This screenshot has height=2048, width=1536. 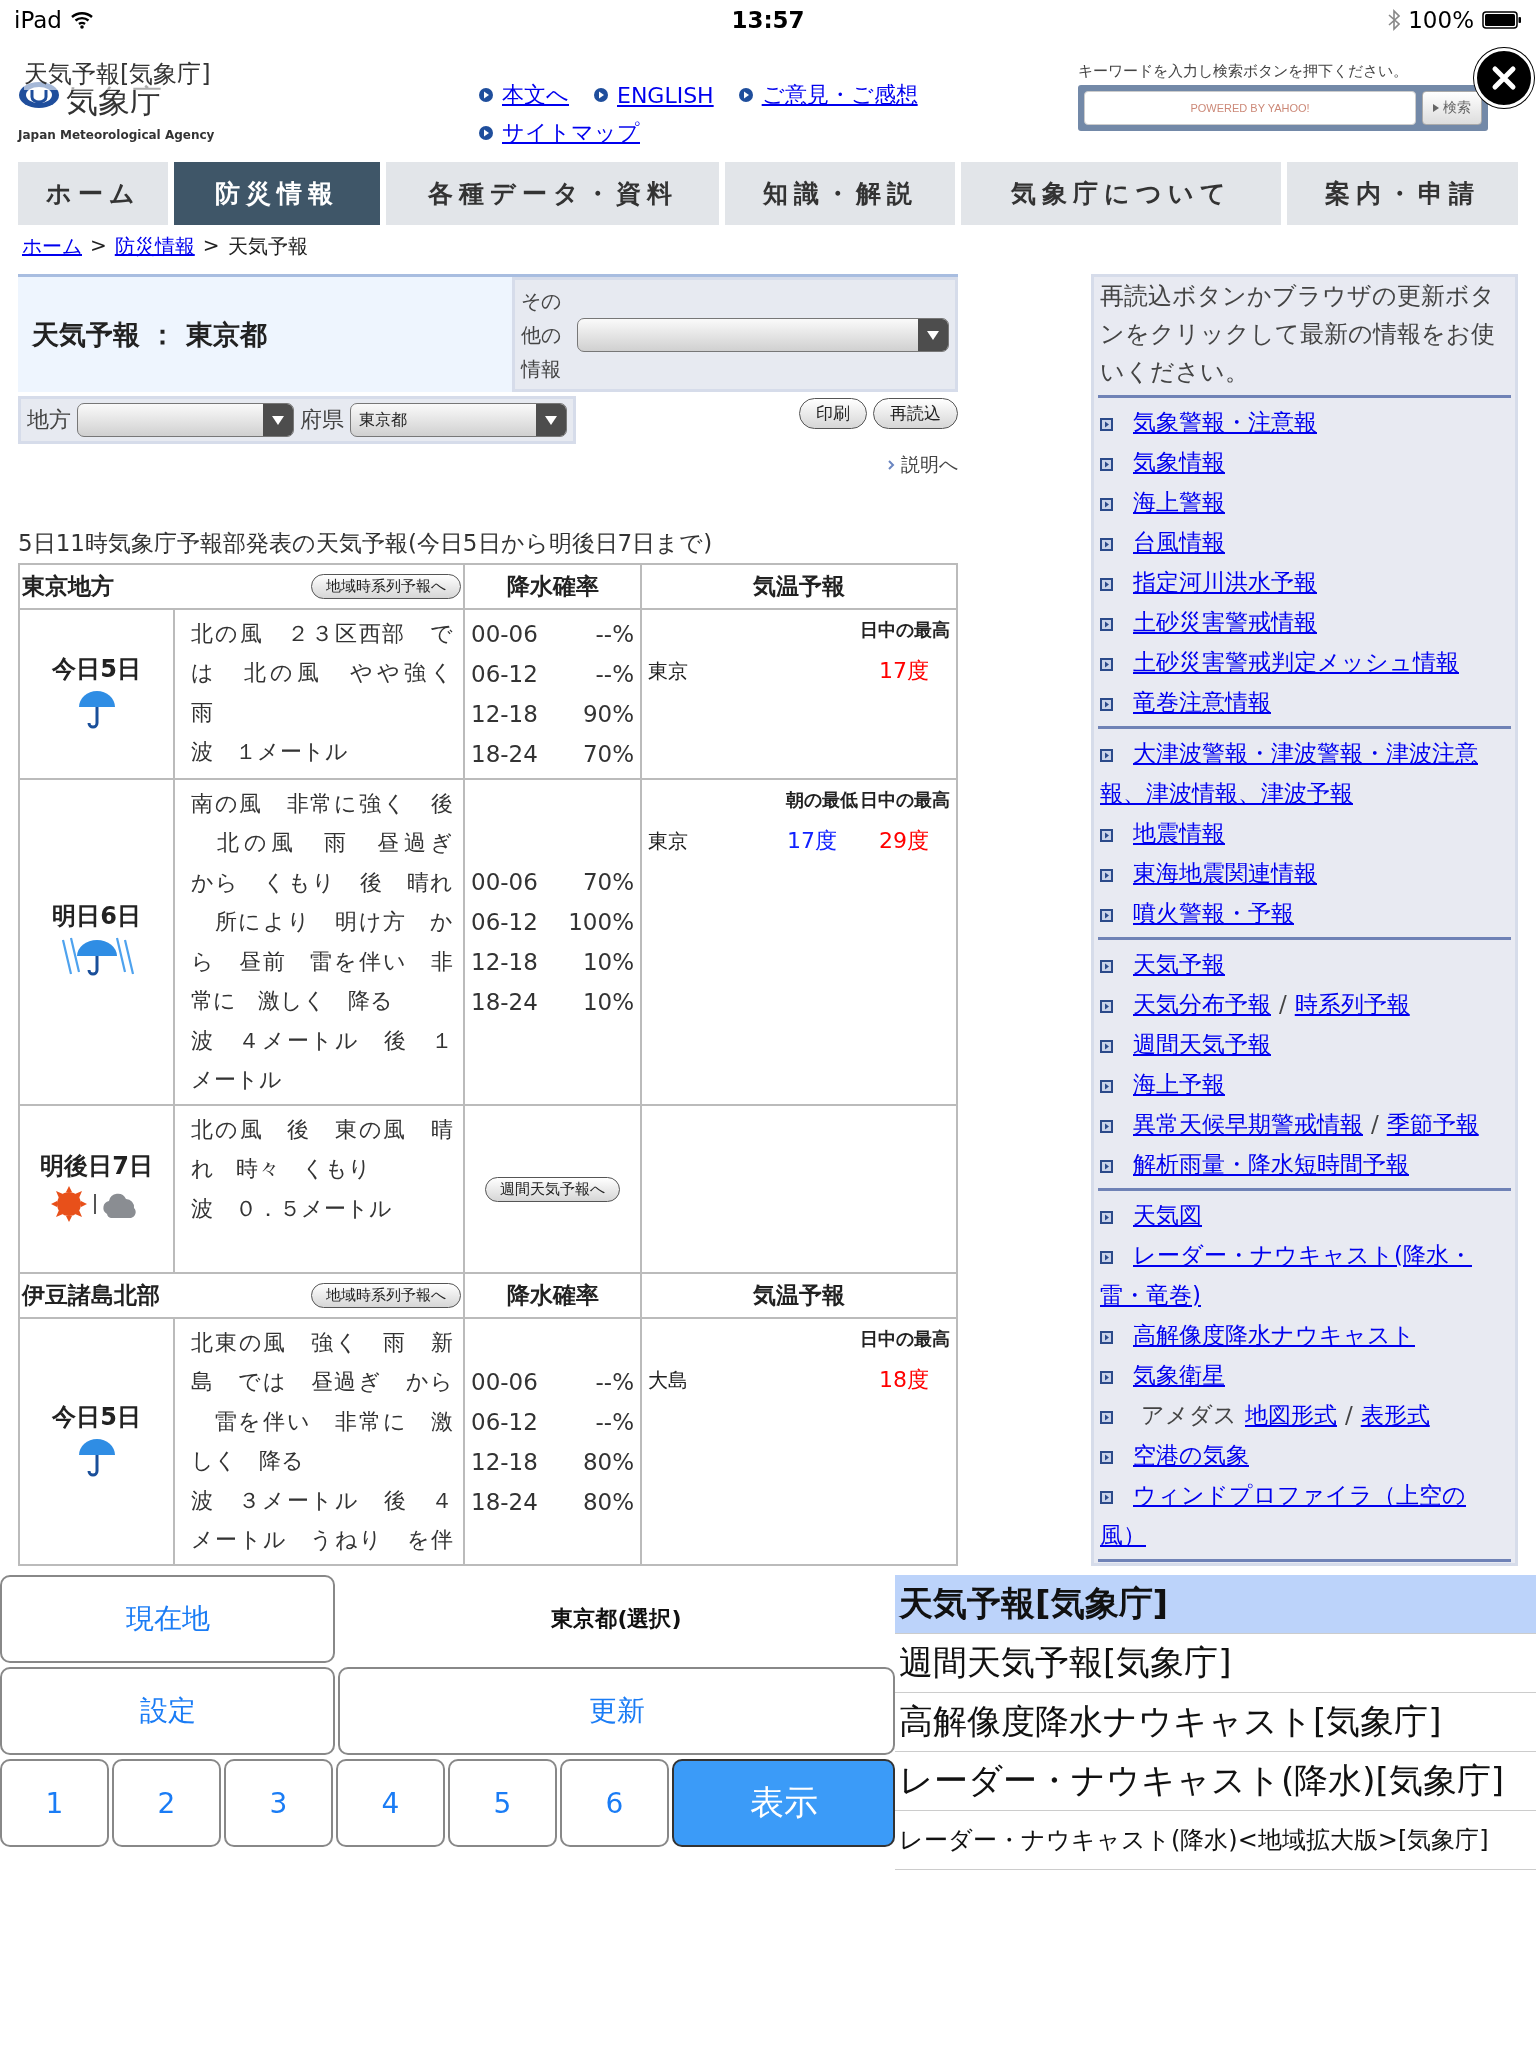 What do you see at coordinates (1402, 193) in the screenshot?
I see `nav-tab: 案内・申請` at bounding box center [1402, 193].